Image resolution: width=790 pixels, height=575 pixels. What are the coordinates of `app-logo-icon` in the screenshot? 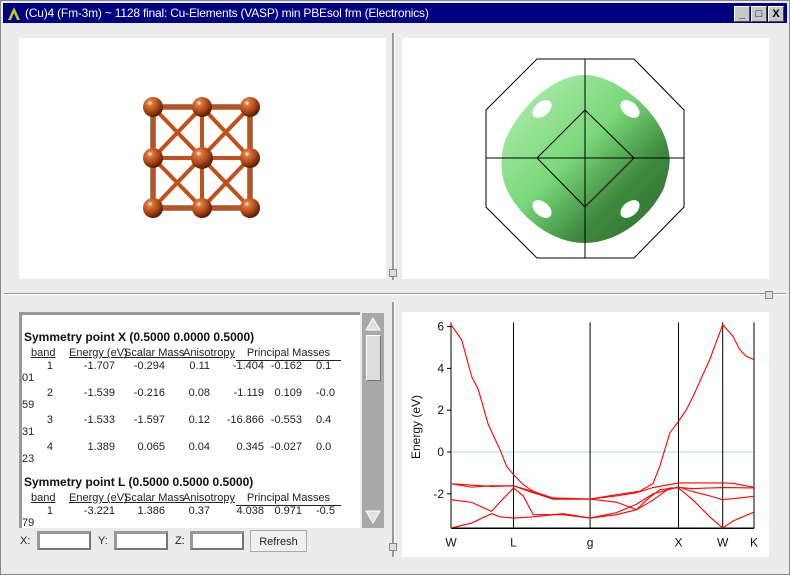 It's located at (14, 13).